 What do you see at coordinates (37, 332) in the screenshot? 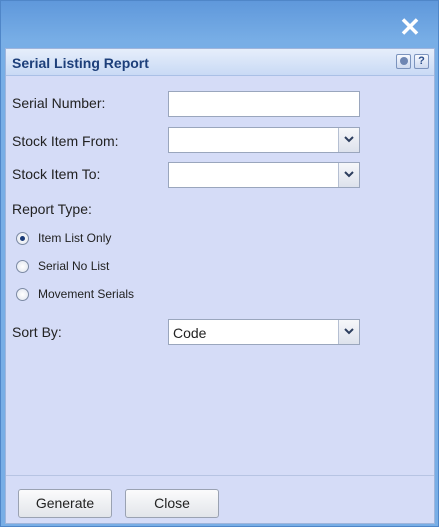
I see `sort-by-label: Sort By:` at bounding box center [37, 332].